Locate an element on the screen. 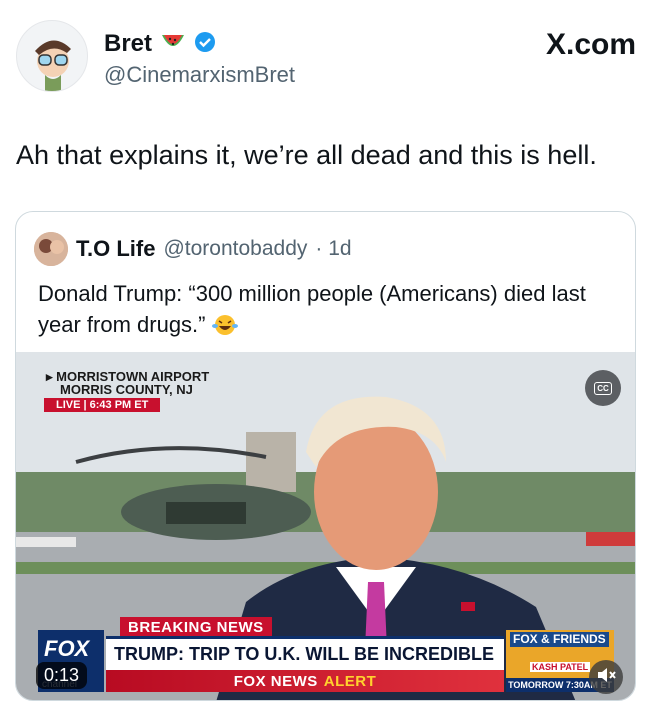 The image size is (651, 720). promo-guest: KASH PATEL is located at coordinates (560, 667).